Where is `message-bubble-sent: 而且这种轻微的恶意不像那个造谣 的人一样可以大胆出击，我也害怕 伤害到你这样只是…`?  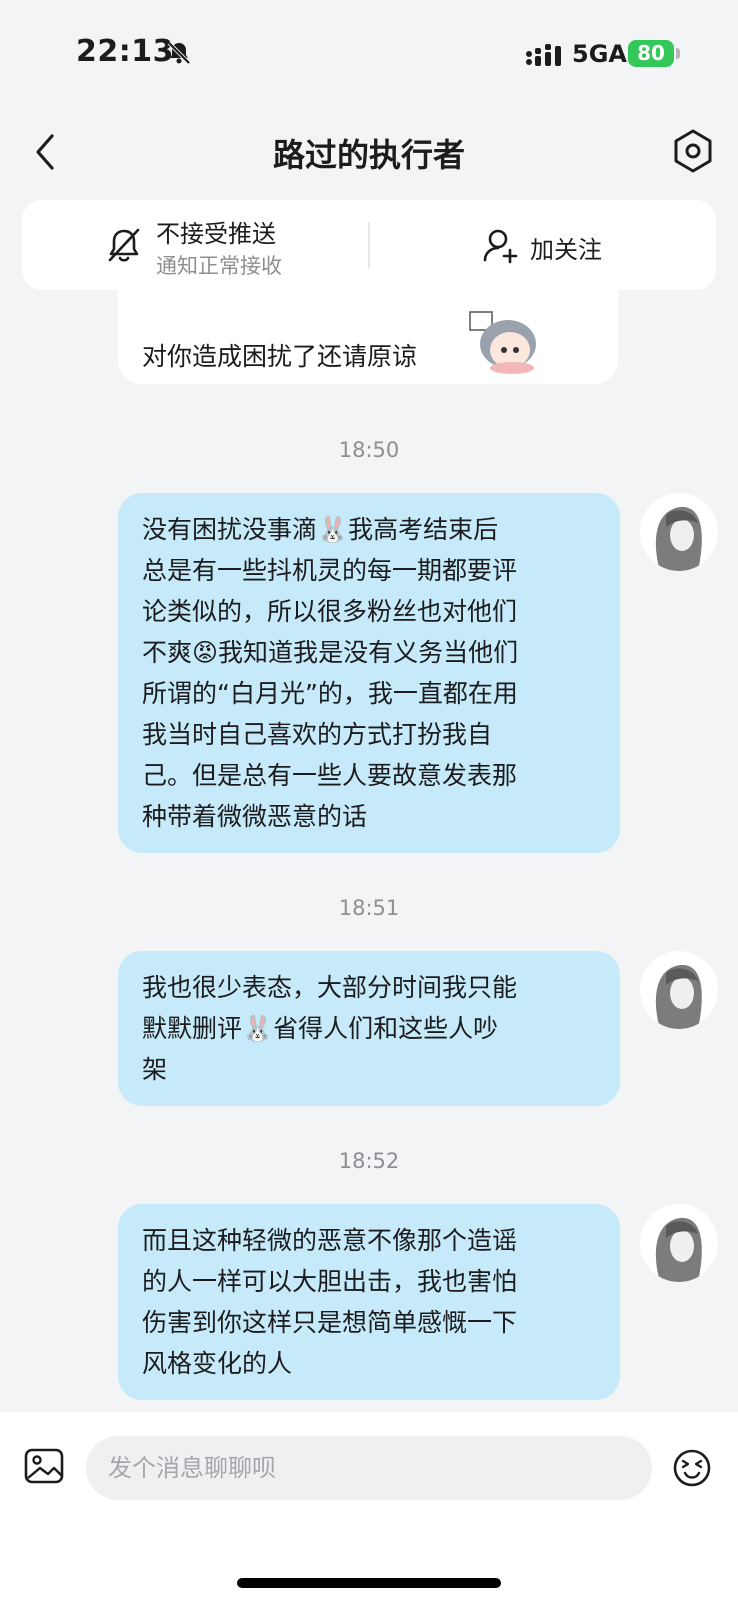
message-bubble-sent: 而且这种轻微的恶意不像那个造谣 的人一样可以大胆出击，我也害怕 伤害到你这样只是… is located at coordinates (369, 1302).